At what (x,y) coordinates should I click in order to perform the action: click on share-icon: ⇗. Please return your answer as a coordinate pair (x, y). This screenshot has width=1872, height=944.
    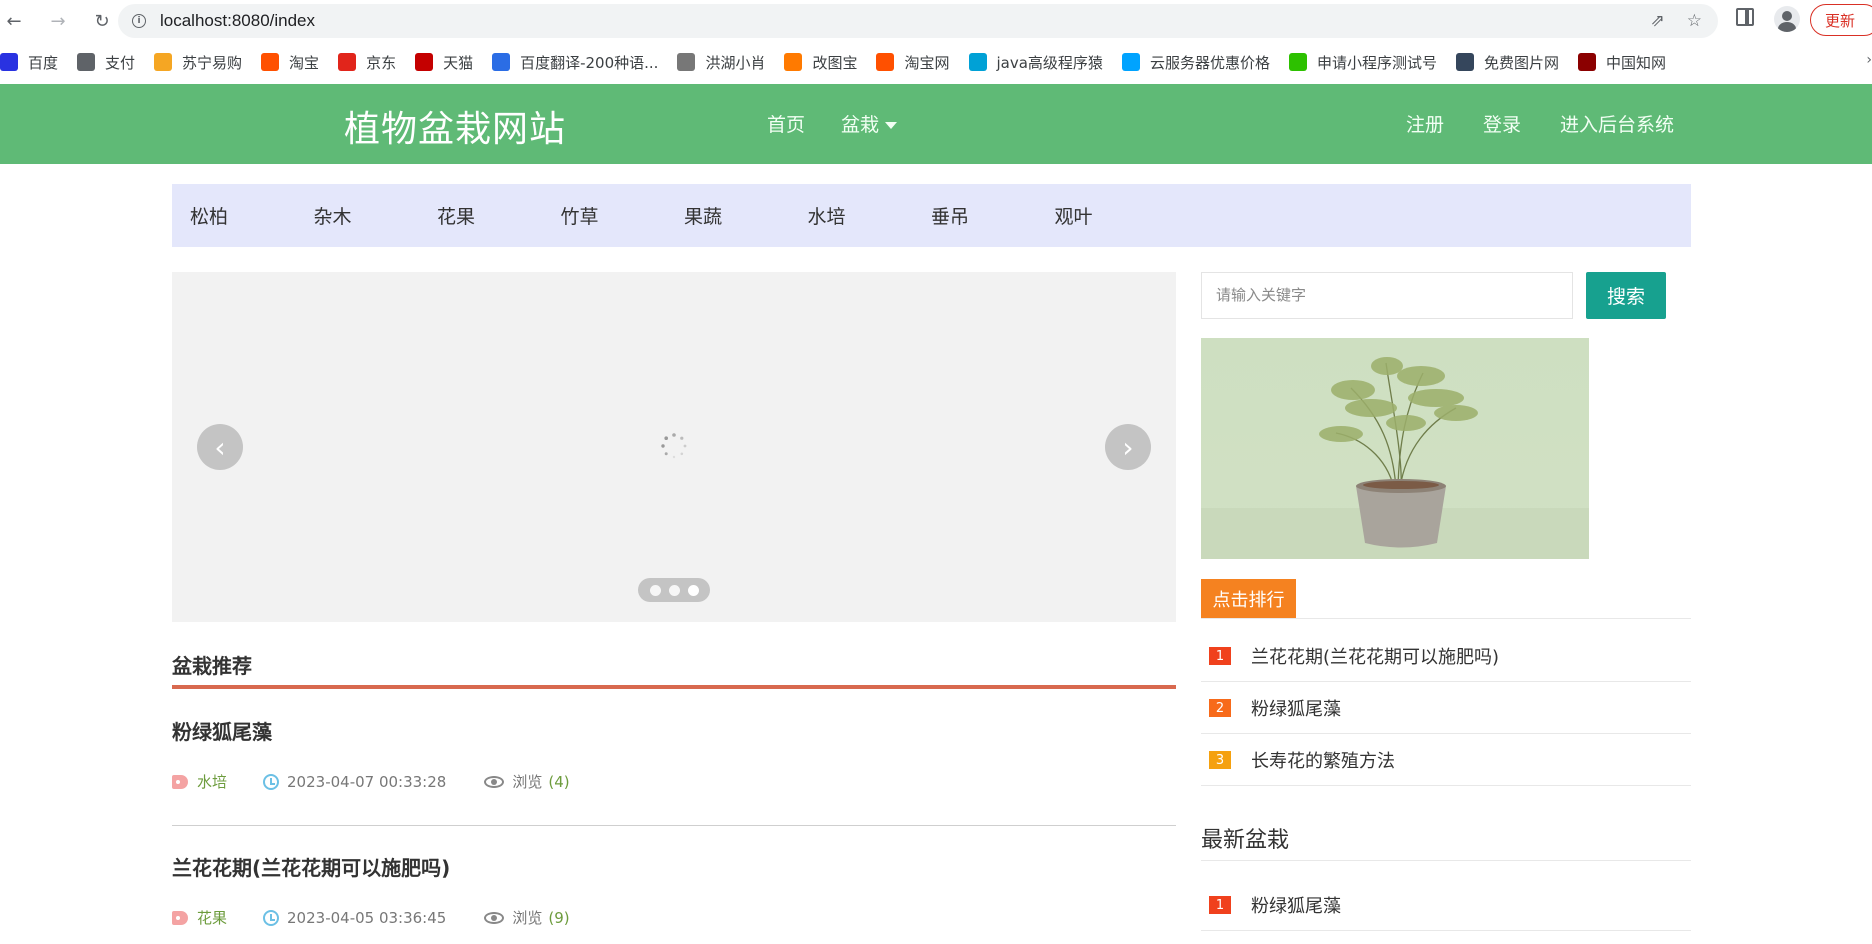
    Looking at the image, I should click on (1658, 21).